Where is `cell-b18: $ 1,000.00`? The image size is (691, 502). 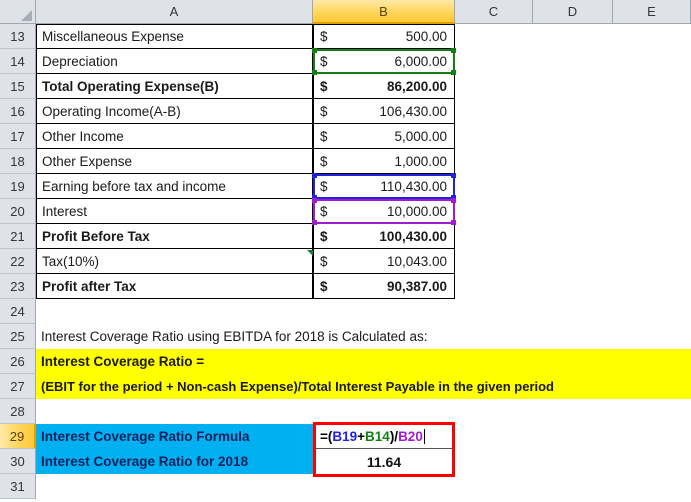 cell-b18: $ 1,000.00 is located at coordinates (384, 161).